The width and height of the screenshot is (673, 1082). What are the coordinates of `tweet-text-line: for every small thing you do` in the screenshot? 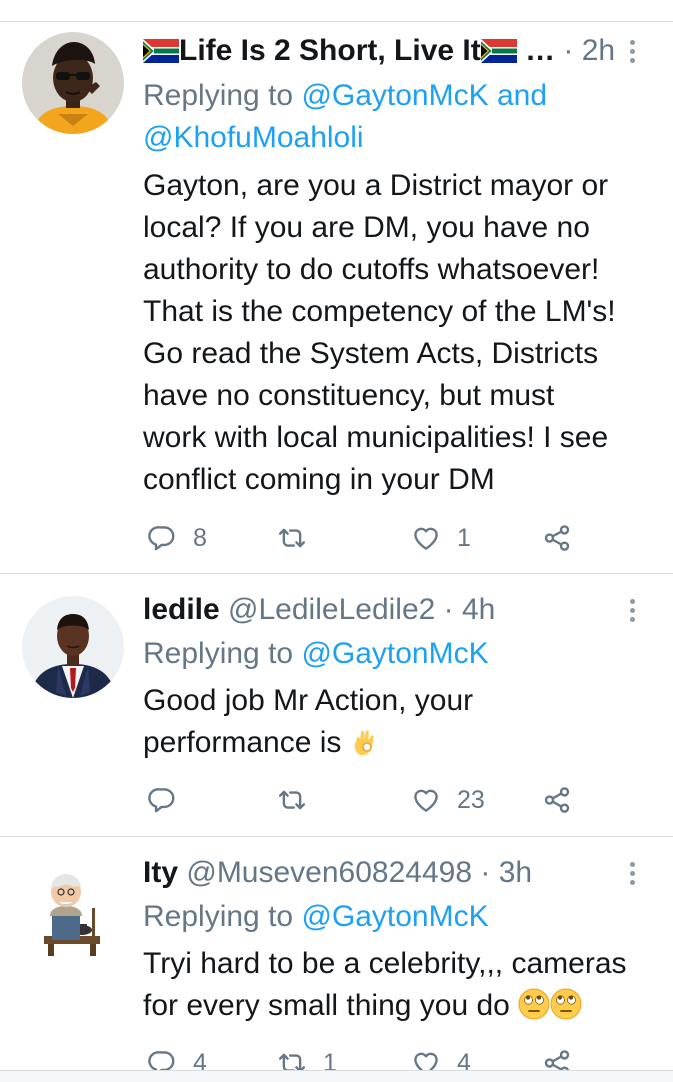 It's located at (400, 1006).